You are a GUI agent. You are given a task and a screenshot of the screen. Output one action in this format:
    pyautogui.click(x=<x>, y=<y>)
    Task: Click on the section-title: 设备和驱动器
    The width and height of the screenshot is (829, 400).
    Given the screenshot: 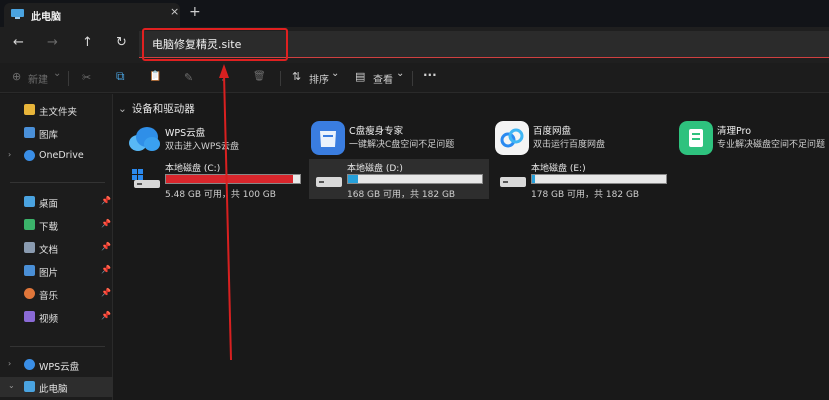 What is the action you would take?
    pyautogui.click(x=163, y=109)
    